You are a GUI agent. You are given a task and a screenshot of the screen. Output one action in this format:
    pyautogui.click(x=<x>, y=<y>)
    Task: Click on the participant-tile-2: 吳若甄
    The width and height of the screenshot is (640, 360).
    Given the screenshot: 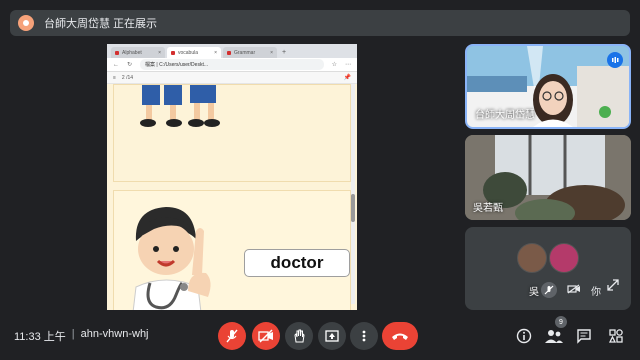 What is the action you would take?
    pyautogui.click(x=548, y=177)
    